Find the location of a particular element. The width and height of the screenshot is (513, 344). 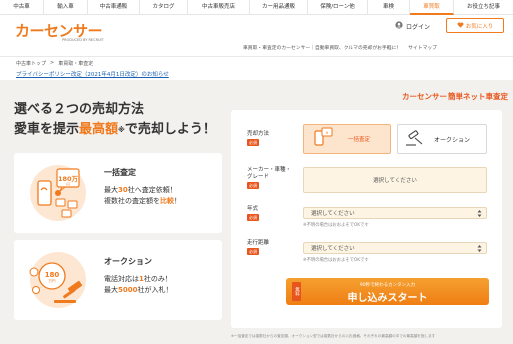

form-header: カーセンサー簡単ネット車査定 is located at coordinates (455, 96).